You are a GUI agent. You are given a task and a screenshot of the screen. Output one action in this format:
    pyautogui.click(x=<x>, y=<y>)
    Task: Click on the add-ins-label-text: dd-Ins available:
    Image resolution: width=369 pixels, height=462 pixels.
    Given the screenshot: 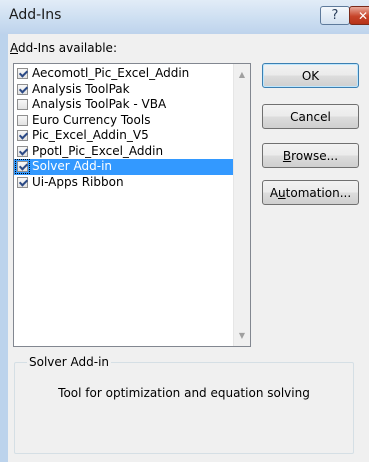 What is the action you would take?
    pyautogui.click(x=67, y=48)
    